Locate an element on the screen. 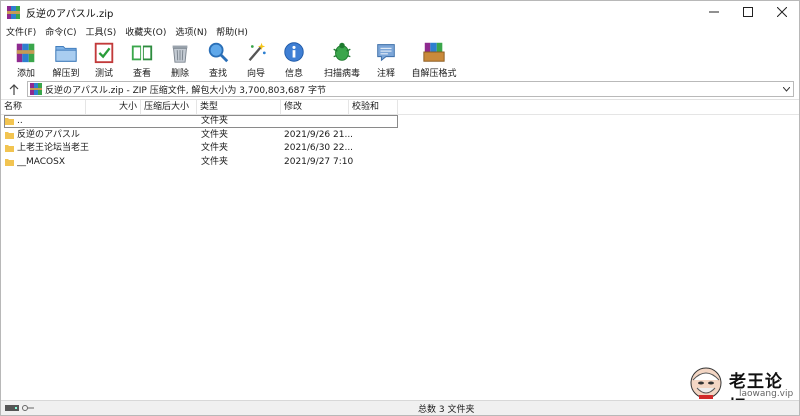 Image resolution: width=800 pixels, height=416 pixels. minimize-button is located at coordinates (714, 12).